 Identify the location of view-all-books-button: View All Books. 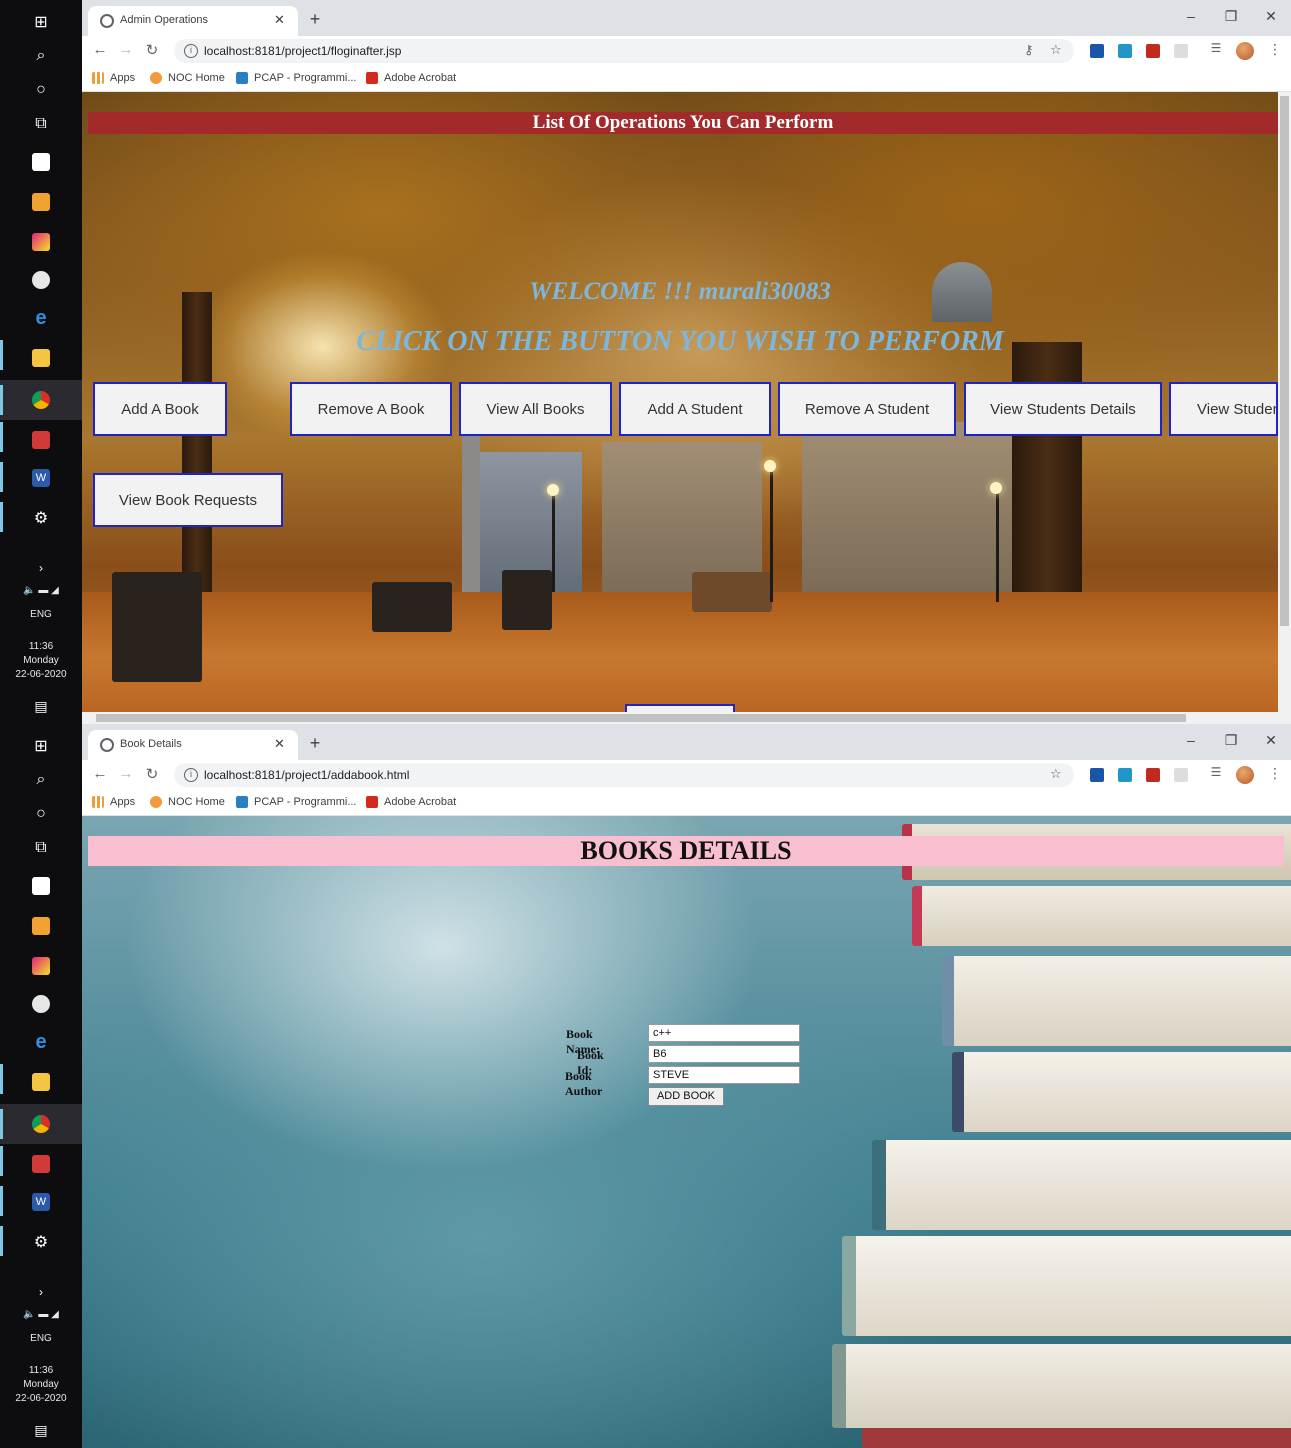
(535, 409).